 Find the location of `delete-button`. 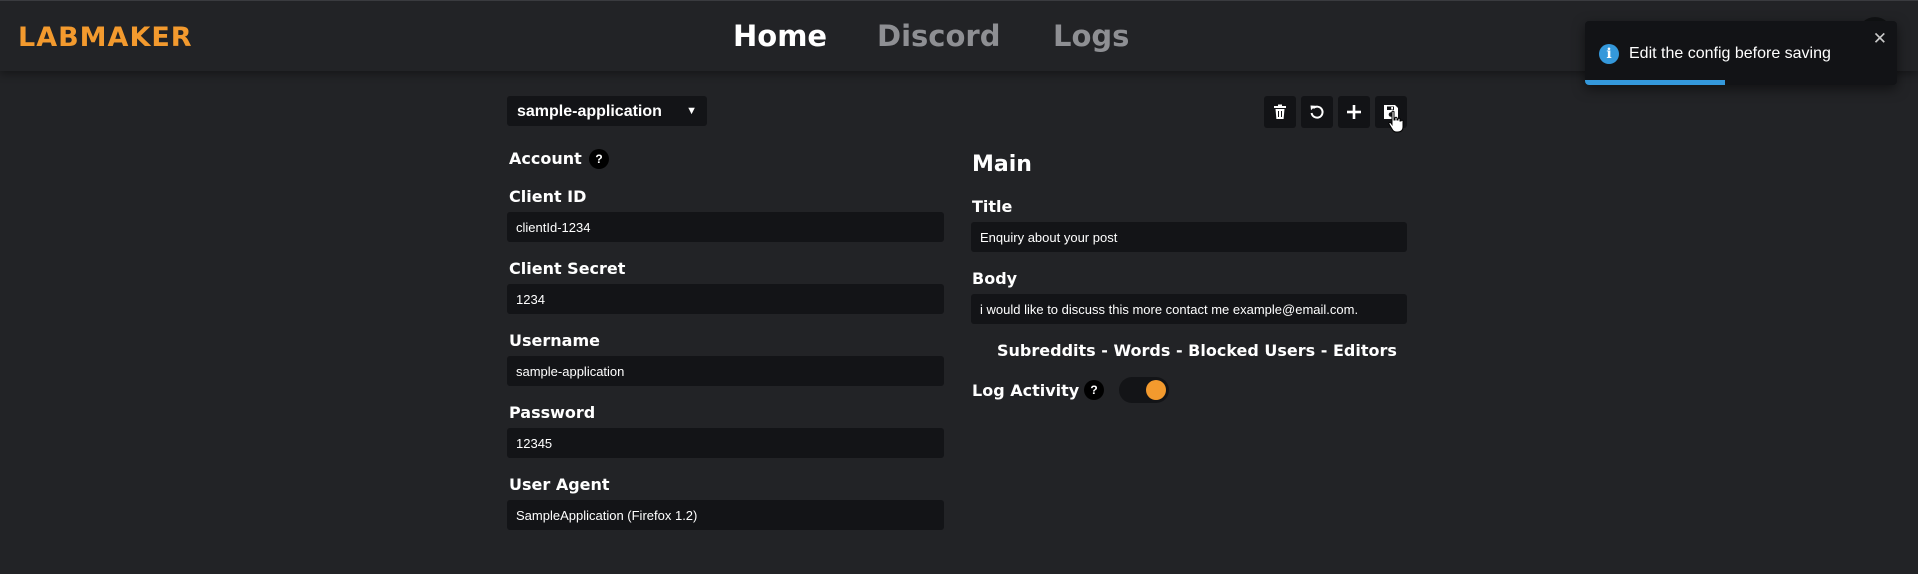

delete-button is located at coordinates (1280, 112).